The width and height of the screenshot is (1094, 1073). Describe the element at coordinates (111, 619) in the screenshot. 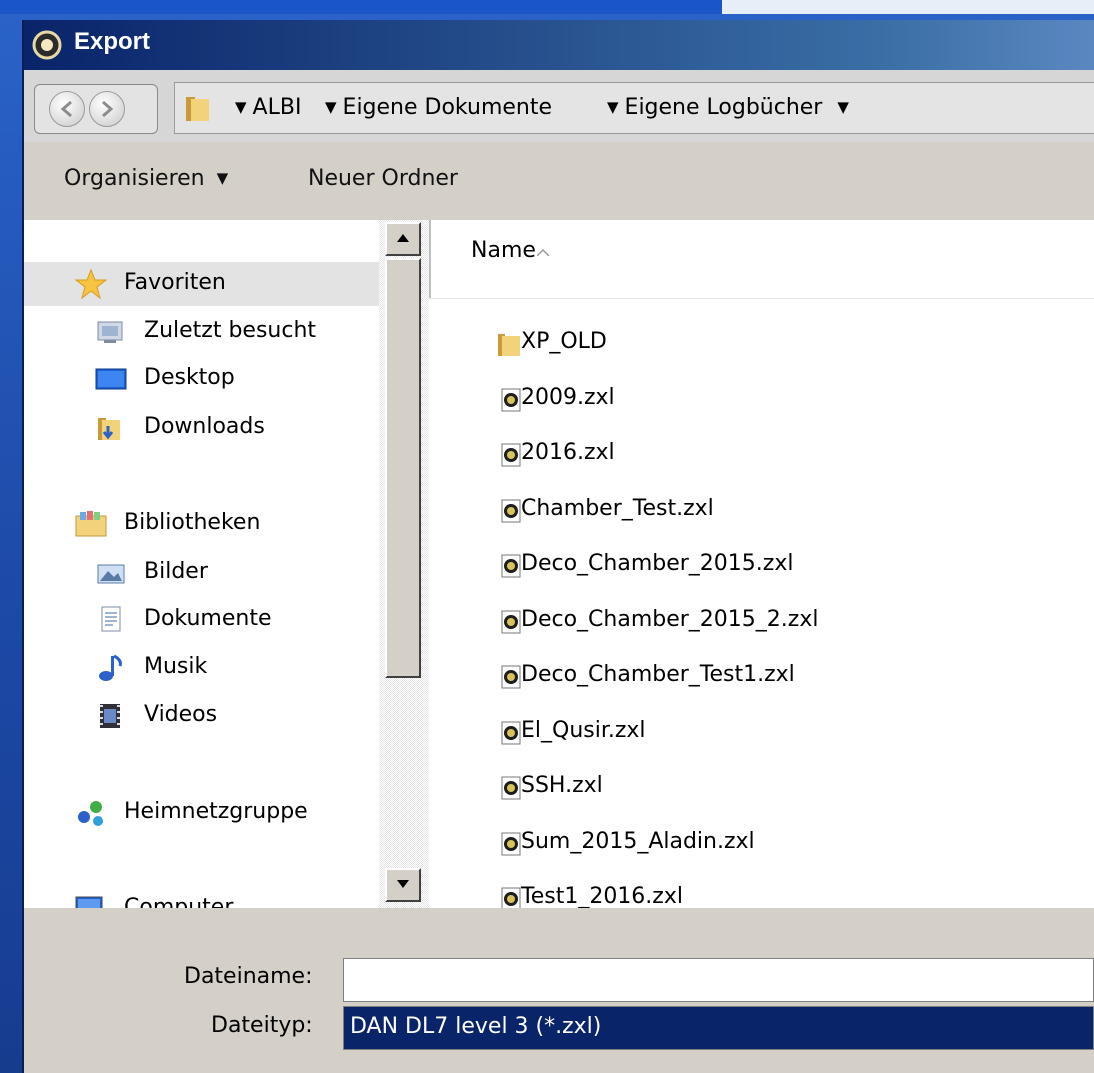

I see `documents-icon` at that location.